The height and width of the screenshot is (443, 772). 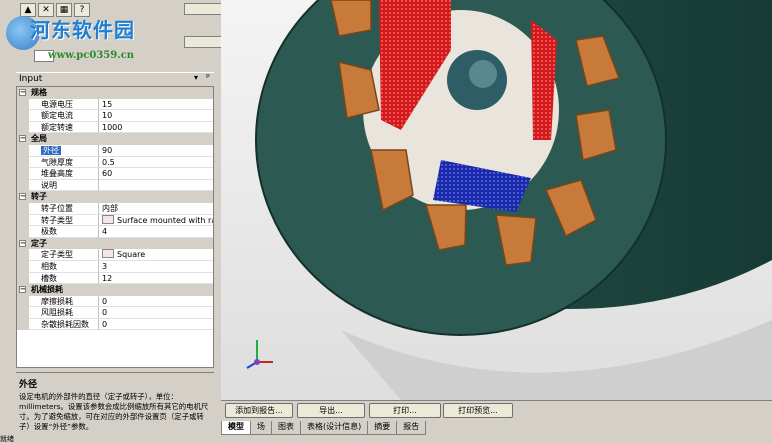 What do you see at coordinates (64, 301) in the screenshot?
I see `property-name: 摩擦损耗` at bounding box center [64, 301].